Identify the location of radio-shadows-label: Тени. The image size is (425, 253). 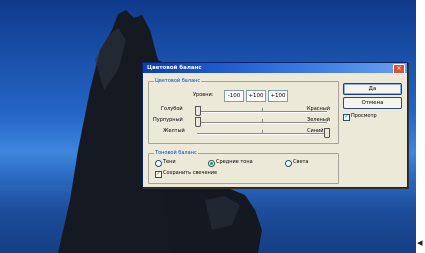
(169, 162).